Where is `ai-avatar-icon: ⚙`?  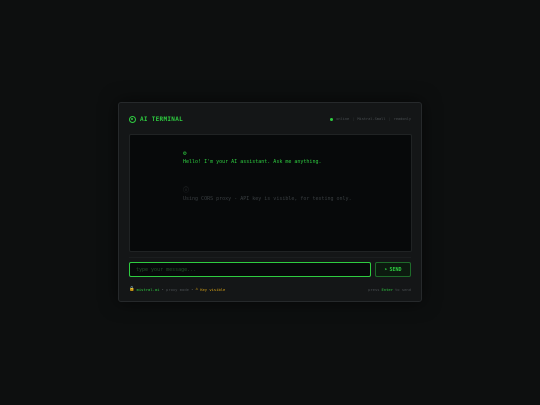
ai-avatar-icon: ⚙ is located at coordinates (185, 153).